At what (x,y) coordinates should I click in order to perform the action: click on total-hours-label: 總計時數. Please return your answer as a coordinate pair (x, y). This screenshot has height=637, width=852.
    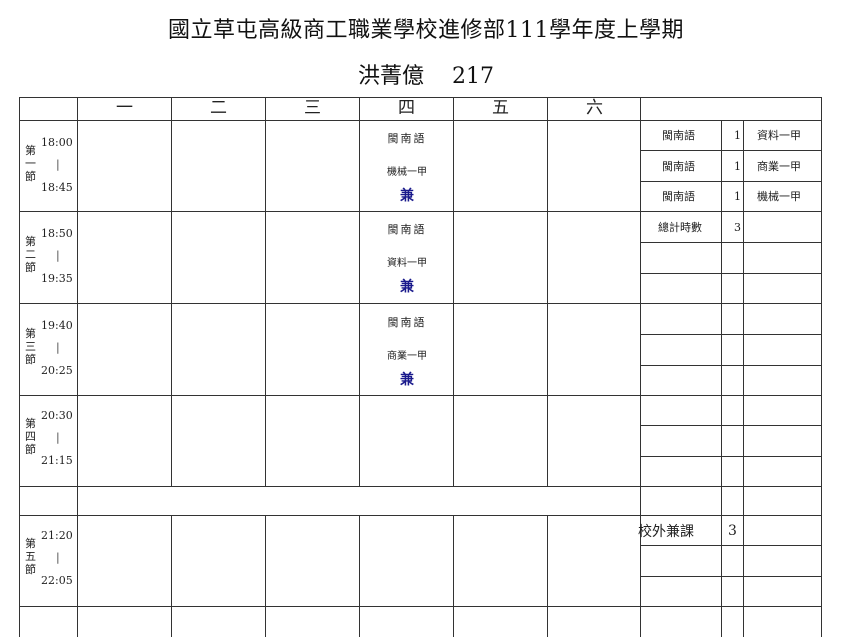
    Looking at the image, I should click on (680, 227).